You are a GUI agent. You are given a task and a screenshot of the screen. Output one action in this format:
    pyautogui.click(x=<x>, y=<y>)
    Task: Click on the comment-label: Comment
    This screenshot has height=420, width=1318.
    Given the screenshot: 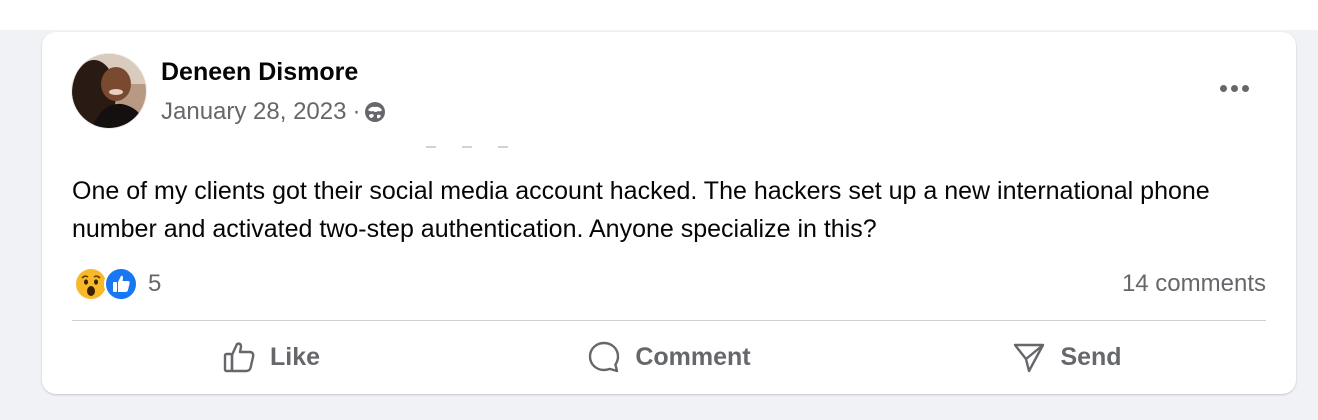 What is the action you would take?
    pyautogui.click(x=693, y=356)
    